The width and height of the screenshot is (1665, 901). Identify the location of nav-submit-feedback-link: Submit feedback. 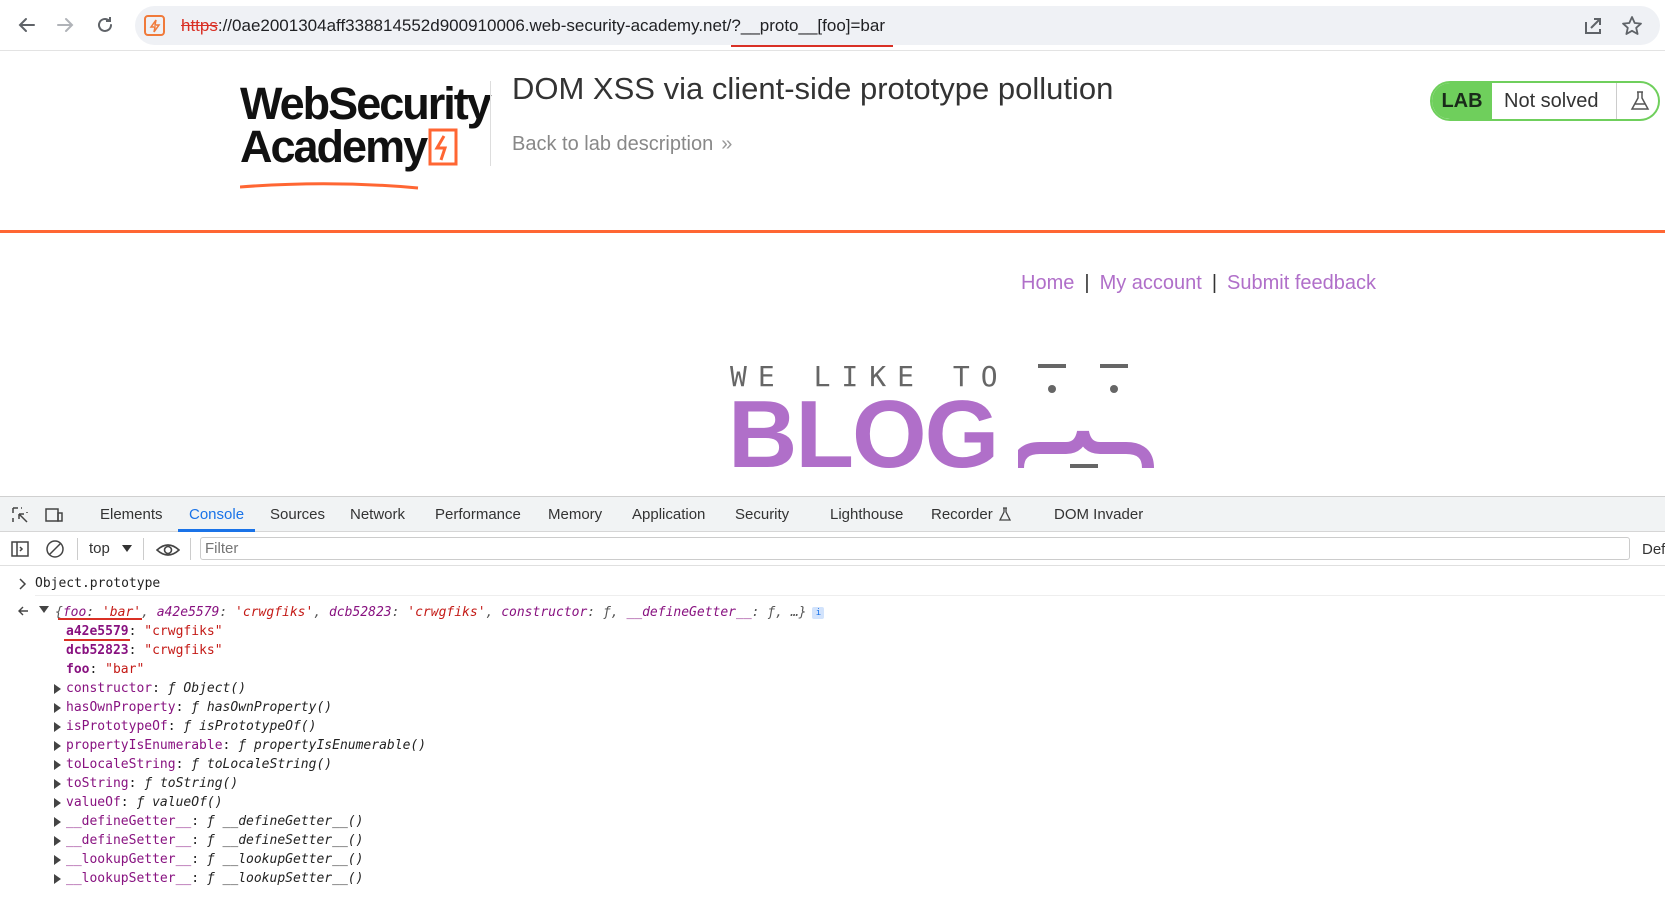
(1301, 283).